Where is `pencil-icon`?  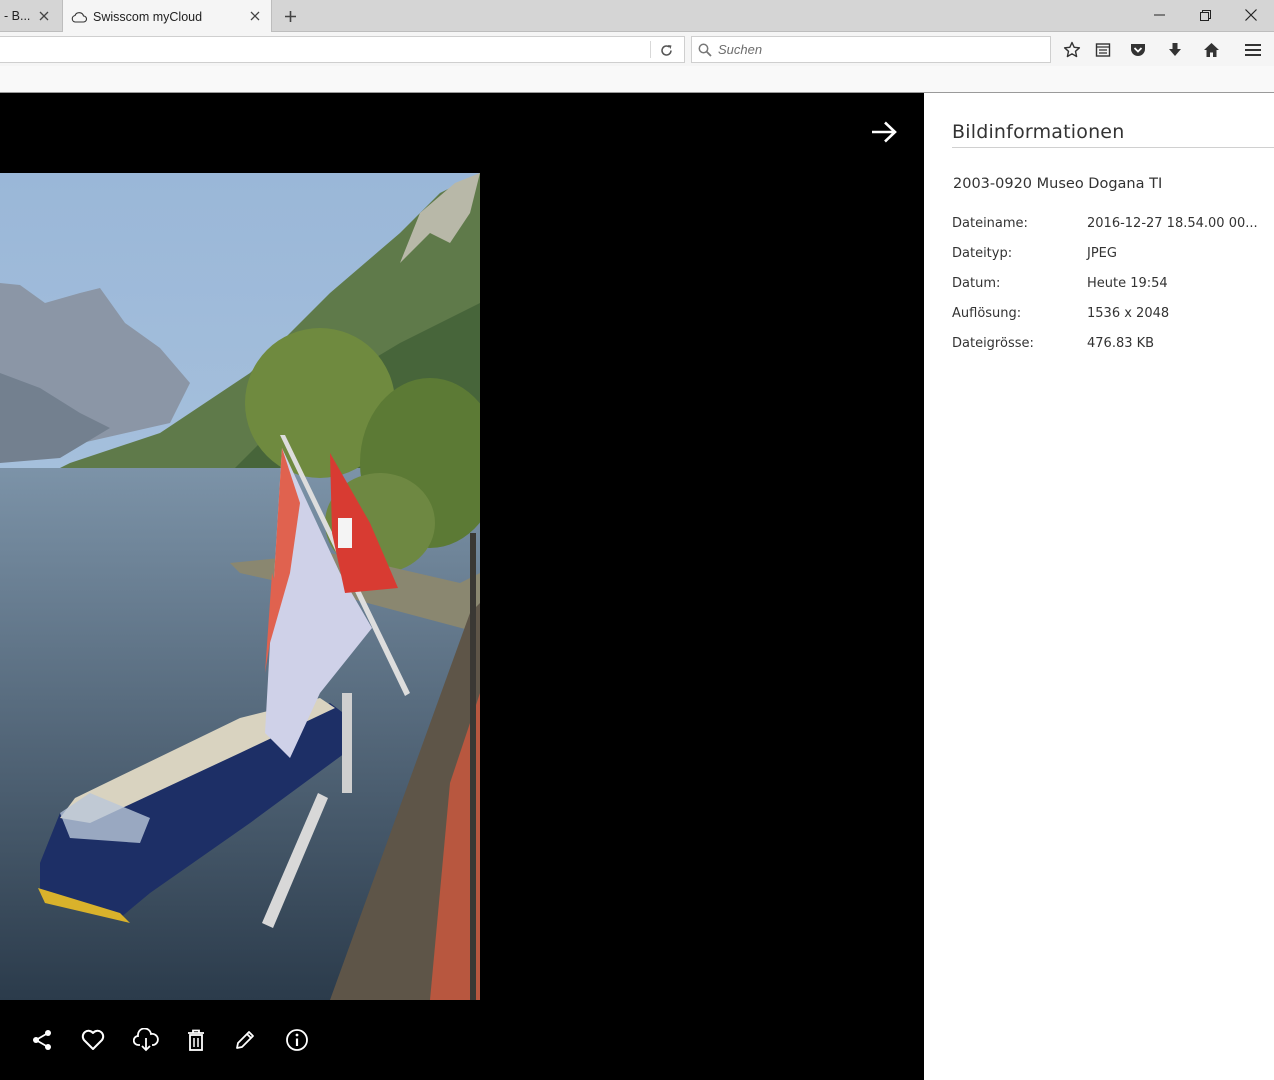
pencil-icon is located at coordinates (245, 1040).